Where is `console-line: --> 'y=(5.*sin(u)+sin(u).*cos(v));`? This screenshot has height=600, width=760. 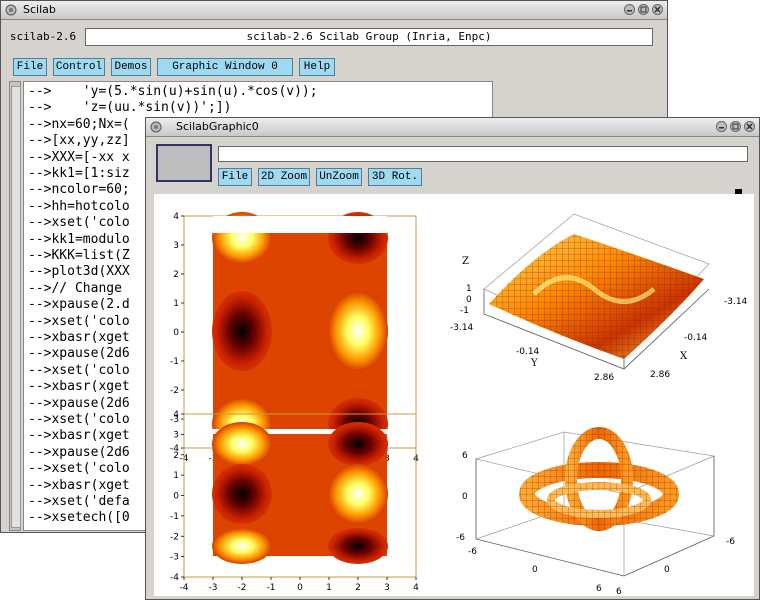 console-line: --> 'y=(5.*sin(u)+sin(u).*cos(v)); is located at coordinates (173, 91).